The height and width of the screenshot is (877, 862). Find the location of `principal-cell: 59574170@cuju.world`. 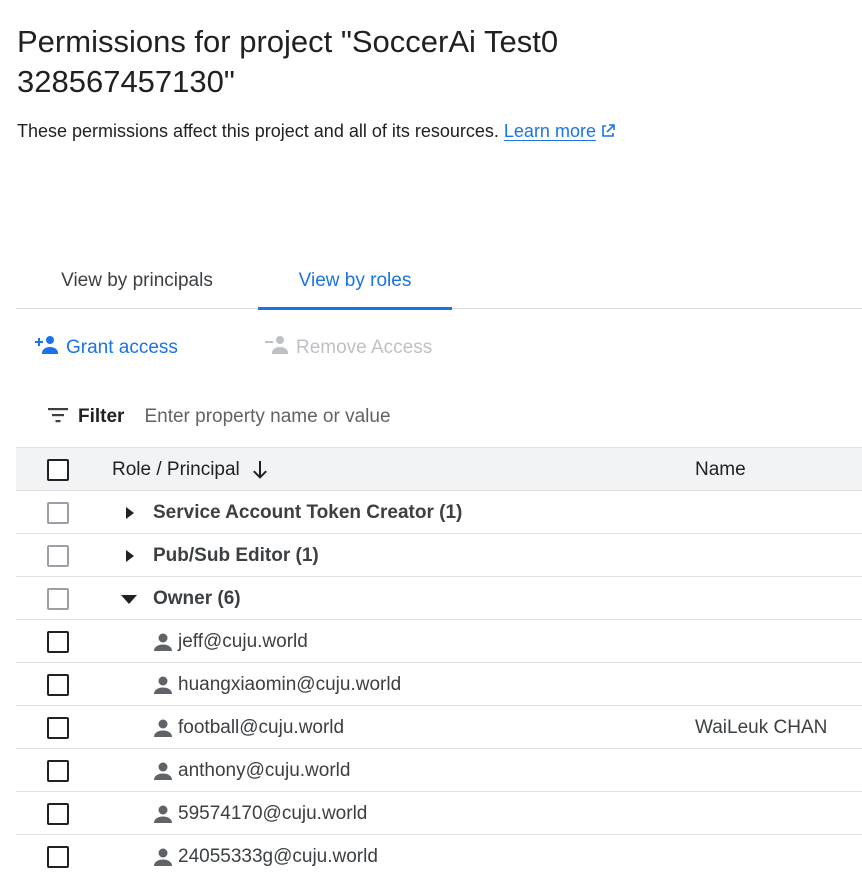

principal-cell: 59574170@cuju.world is located at coordinates (260, 813).